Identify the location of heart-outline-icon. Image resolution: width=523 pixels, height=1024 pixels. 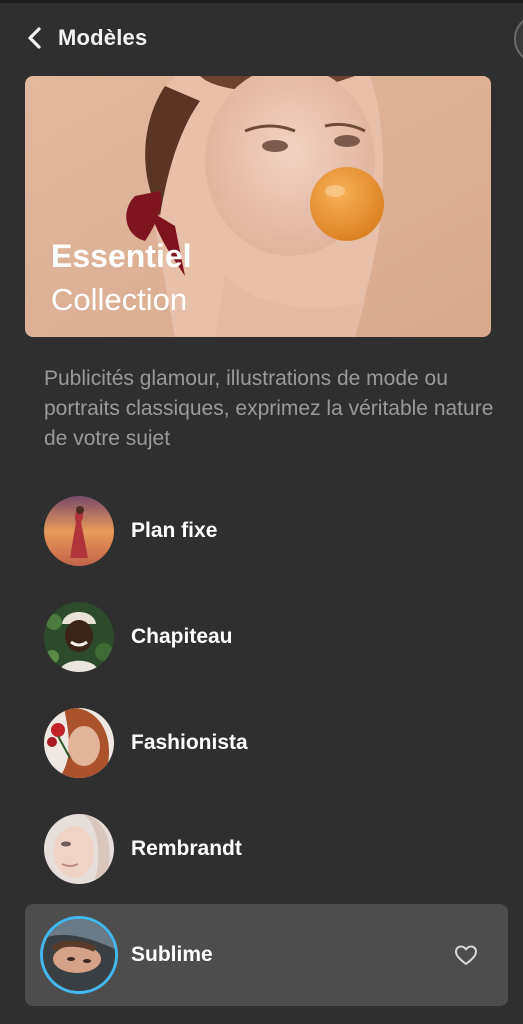
(466, 955).